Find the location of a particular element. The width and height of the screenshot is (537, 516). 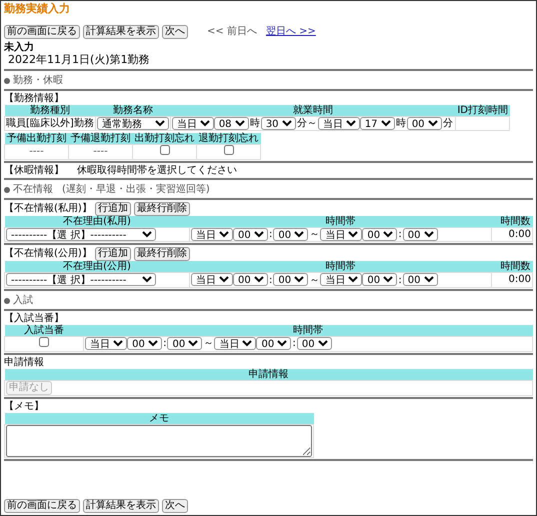

block-label: 【入試当番】 is located at coordinates (34, 318).